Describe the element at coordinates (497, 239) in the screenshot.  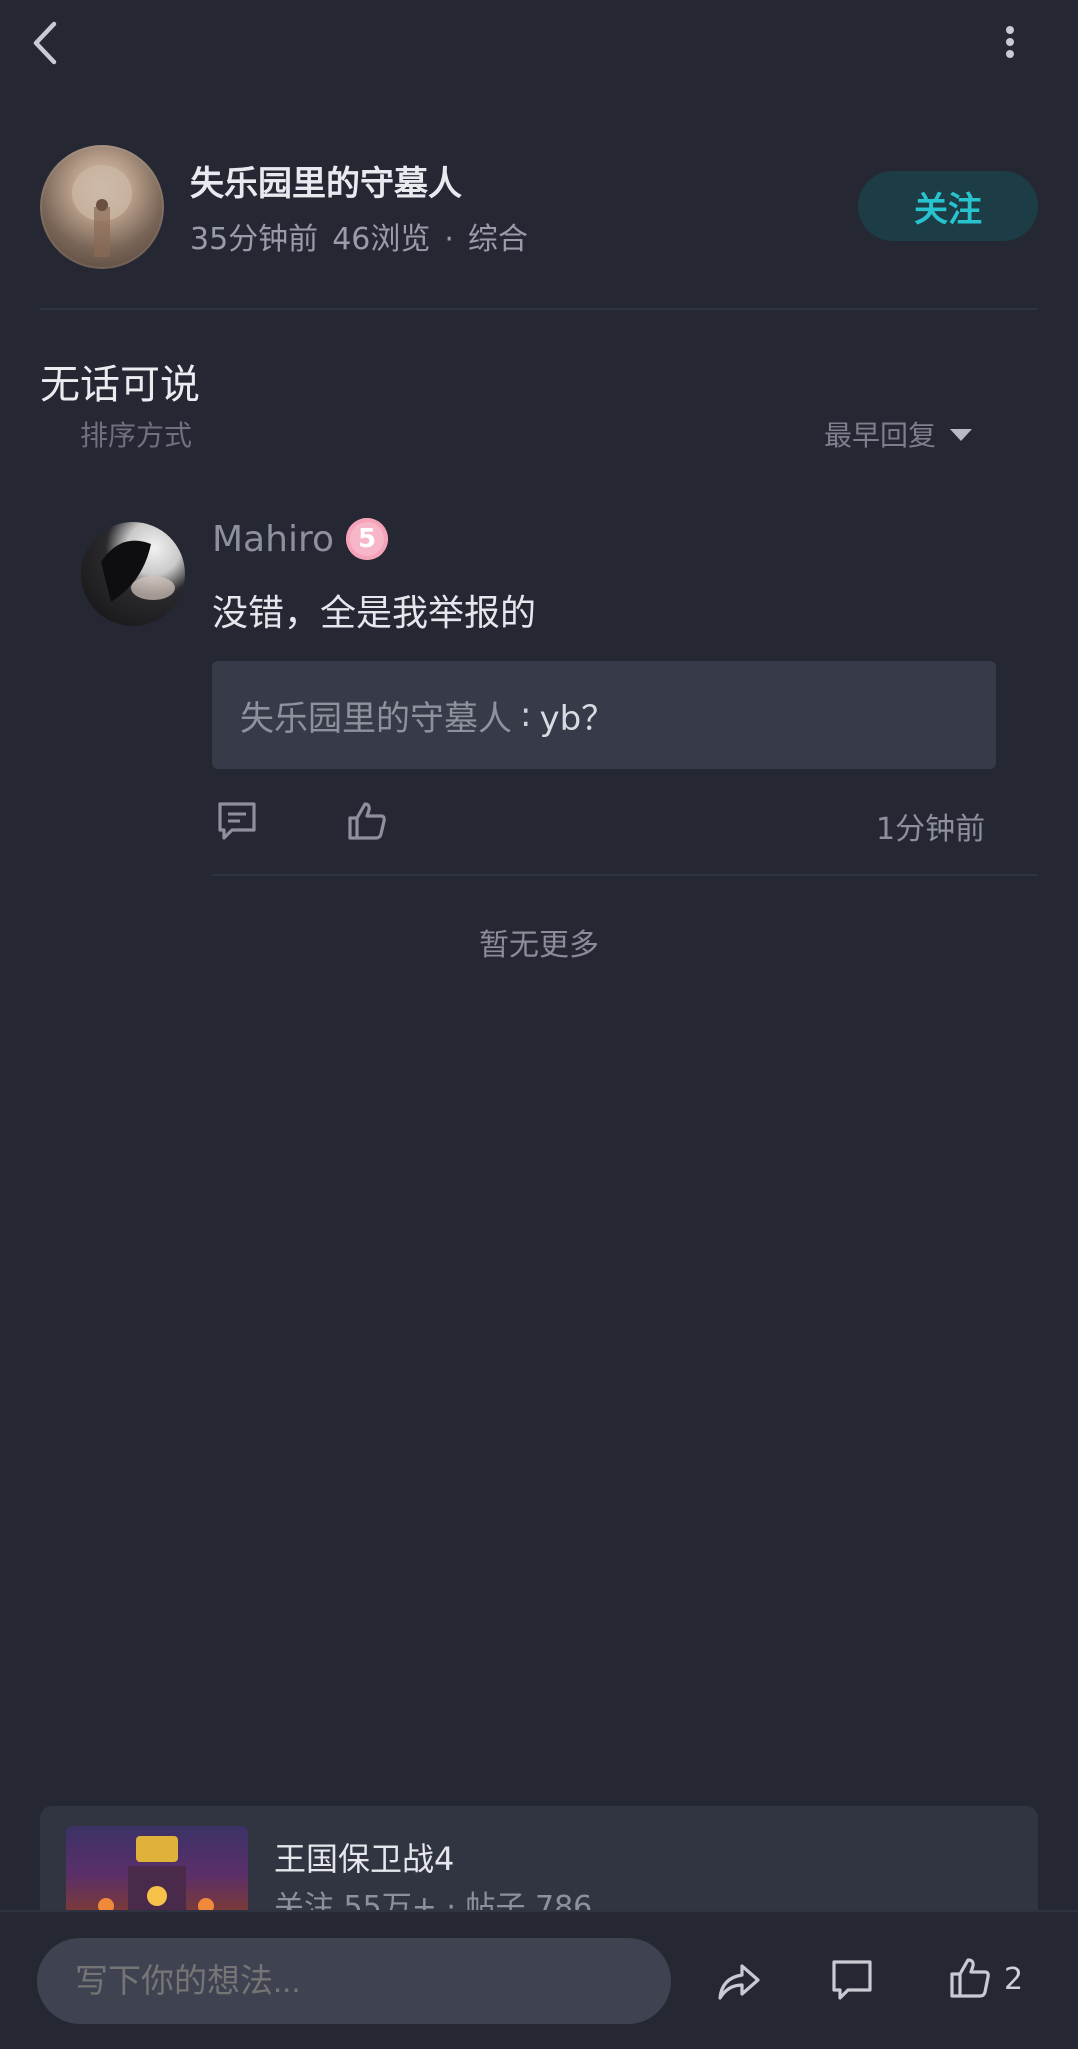
I see `post-category: 综合` at that location.